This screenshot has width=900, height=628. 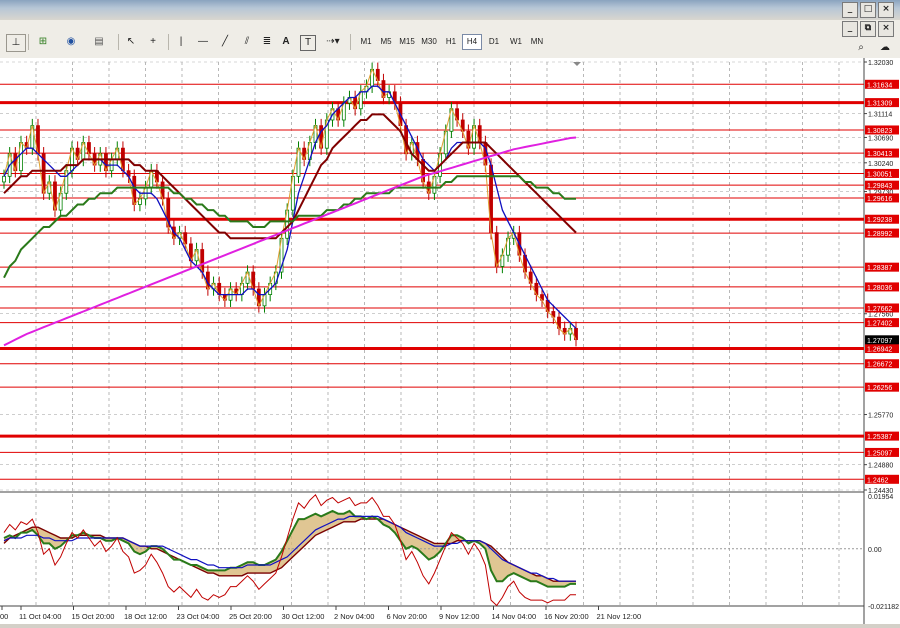 What do you see at coordinates (303, 616) in the screenshot?
I see `time-axis-label: 30 Oct 12:00` at bounding box center [303, 616].